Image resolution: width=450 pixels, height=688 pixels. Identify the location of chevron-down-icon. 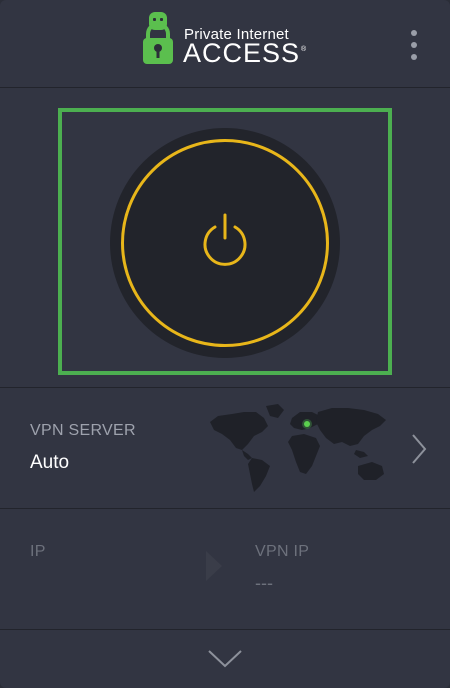
(225, 659).